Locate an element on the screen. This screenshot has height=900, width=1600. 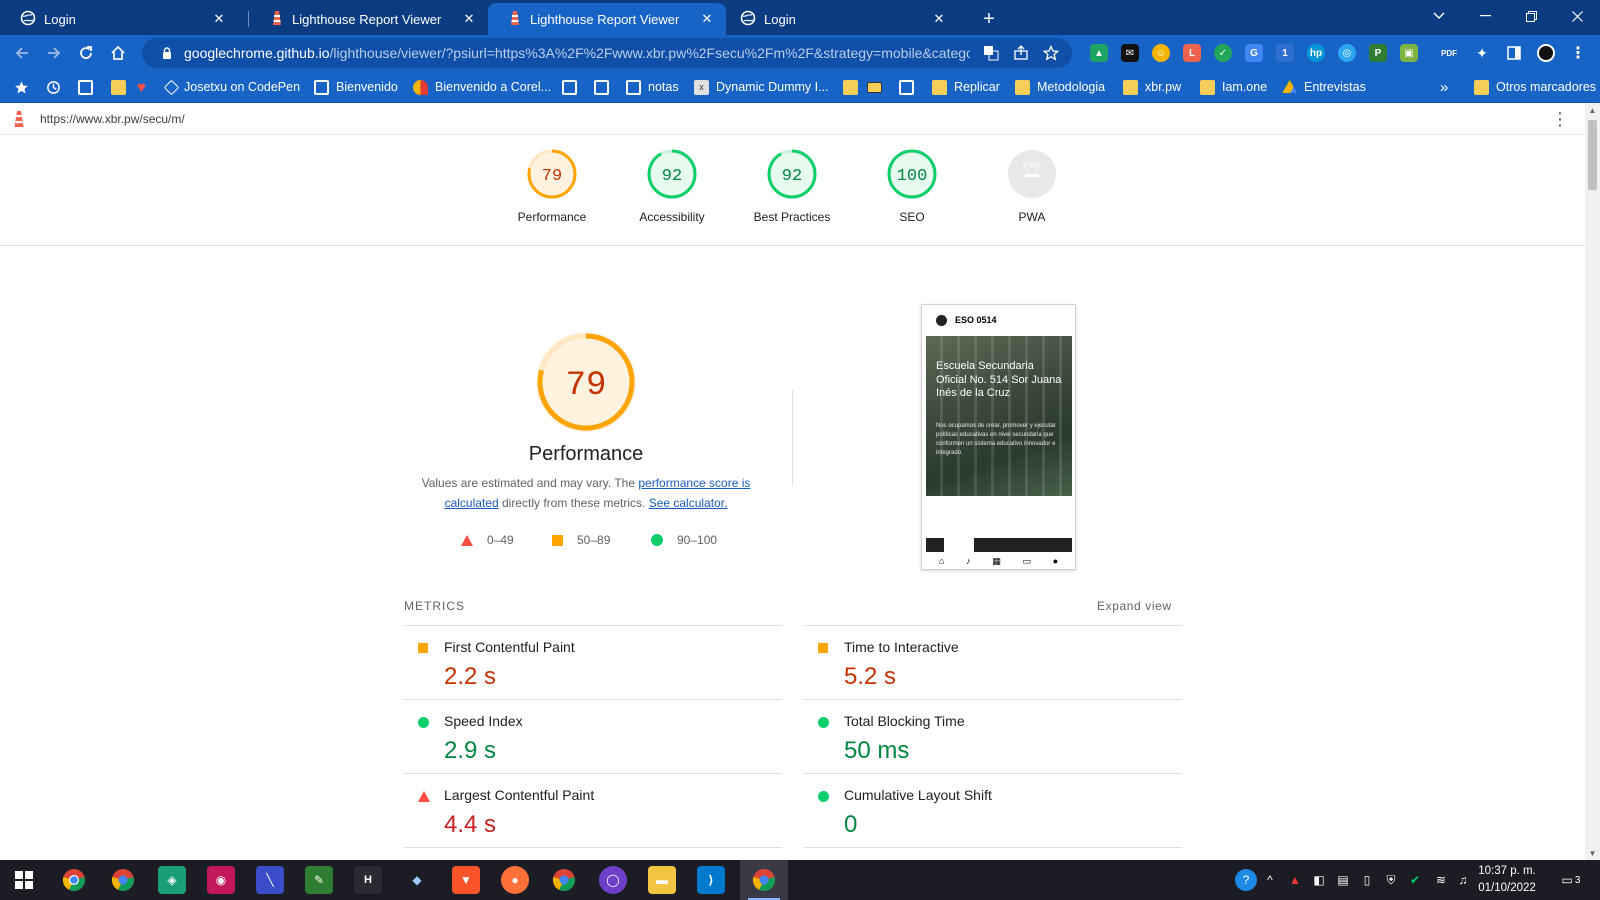
browser-tab-active: Lighthouse Report Viewer ✕ is located at coordinates (607, 19).